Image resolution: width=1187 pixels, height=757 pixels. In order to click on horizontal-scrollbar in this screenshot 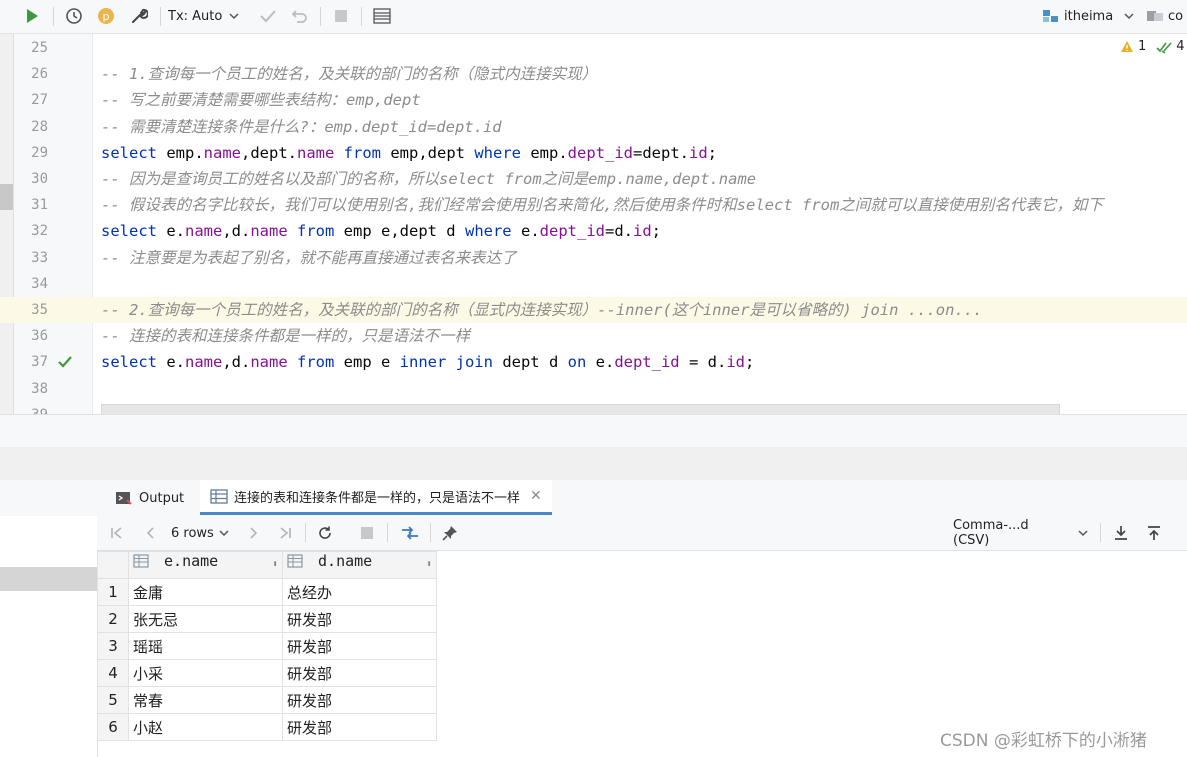, I will do `click(580, 409)`.